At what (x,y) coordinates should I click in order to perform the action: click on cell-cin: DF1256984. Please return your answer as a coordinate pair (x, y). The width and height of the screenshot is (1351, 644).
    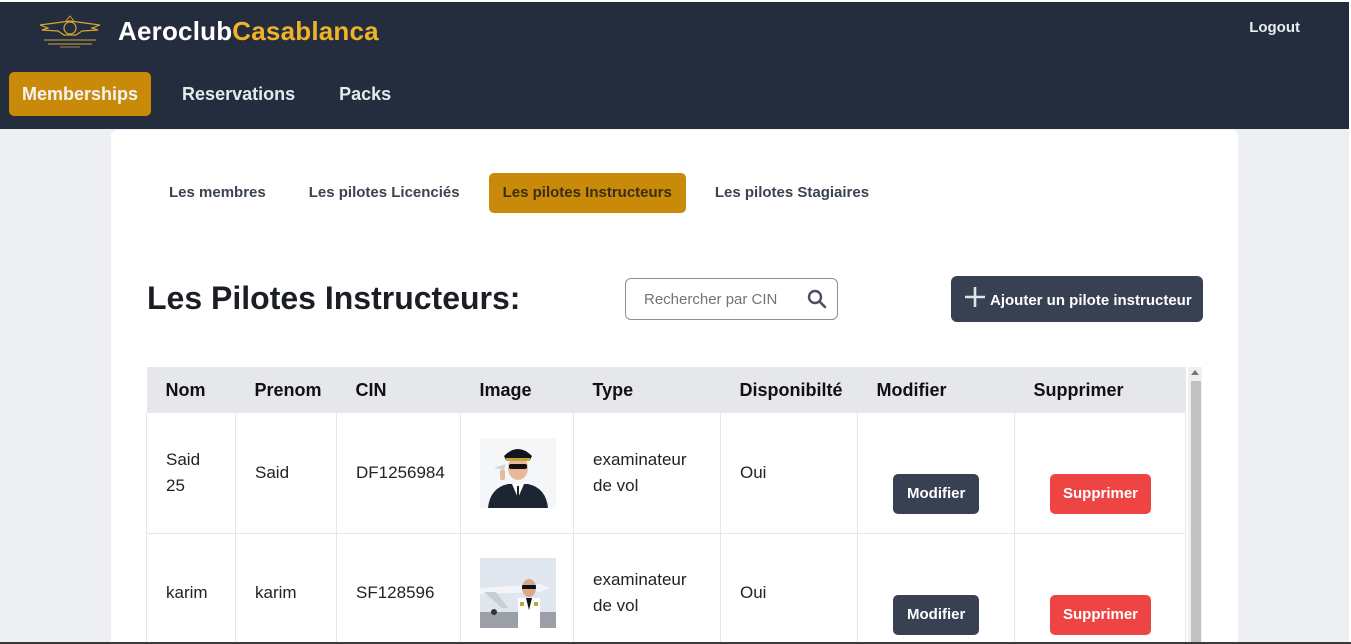
    Looking at the image, I should click on (398, 473).